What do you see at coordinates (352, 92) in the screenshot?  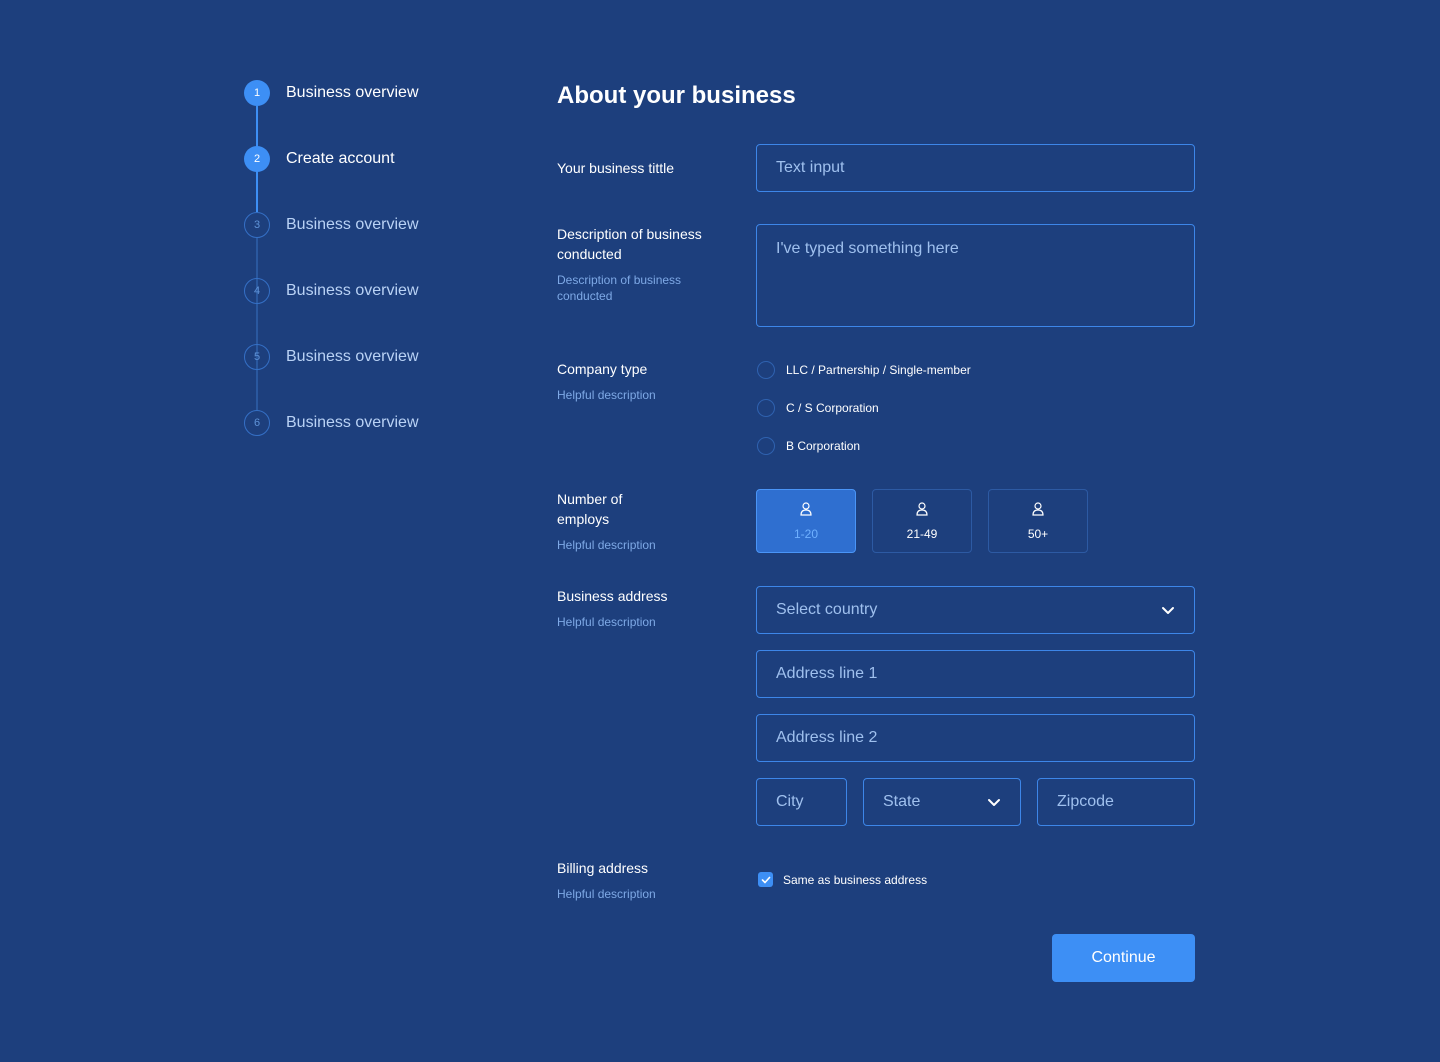 I see `step-1-label: Business overview` at bounding box center [352, 92].